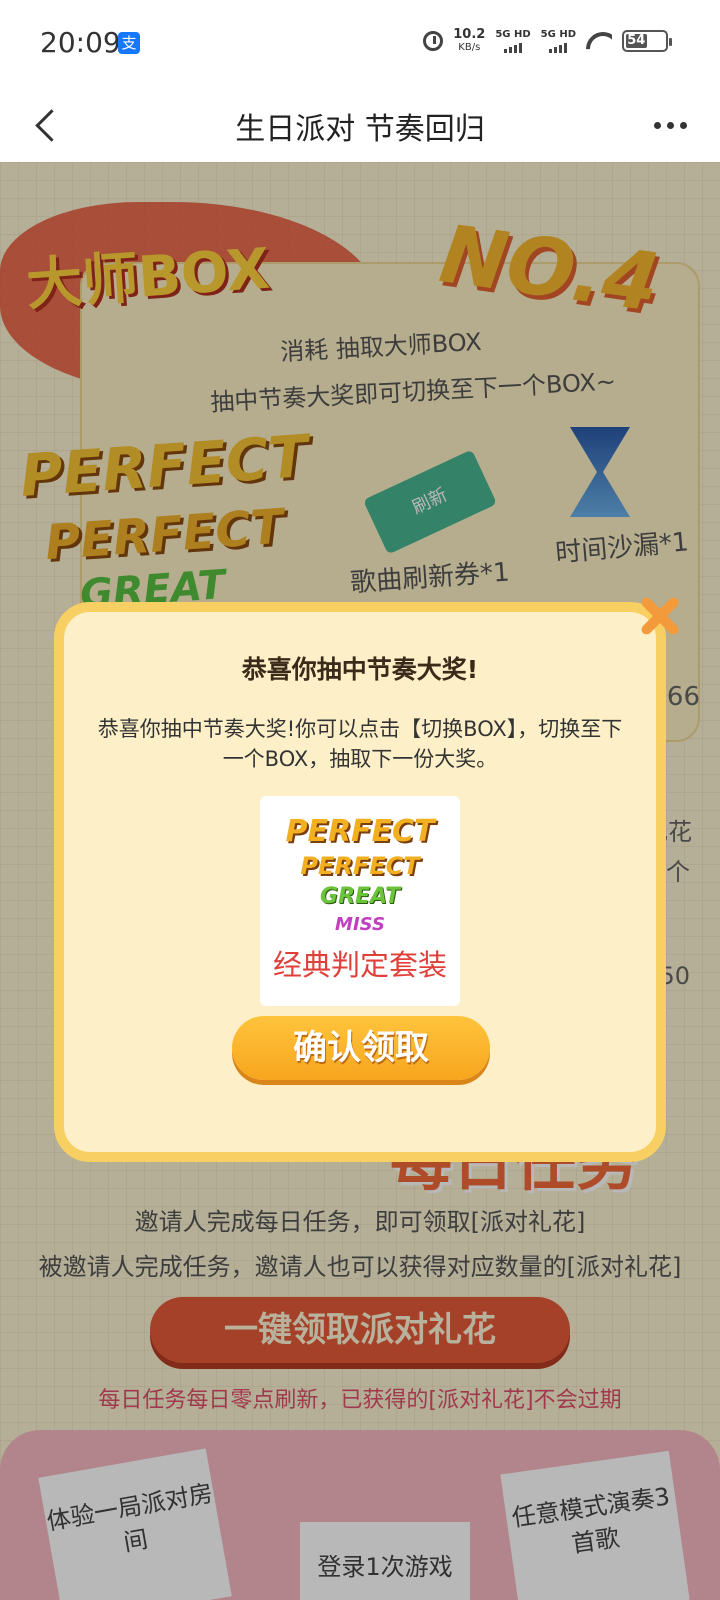 The image size is (720, 1600). I want to click on dialog-title: 恭喜你抽中节奏大奖!, so click(360, 669).